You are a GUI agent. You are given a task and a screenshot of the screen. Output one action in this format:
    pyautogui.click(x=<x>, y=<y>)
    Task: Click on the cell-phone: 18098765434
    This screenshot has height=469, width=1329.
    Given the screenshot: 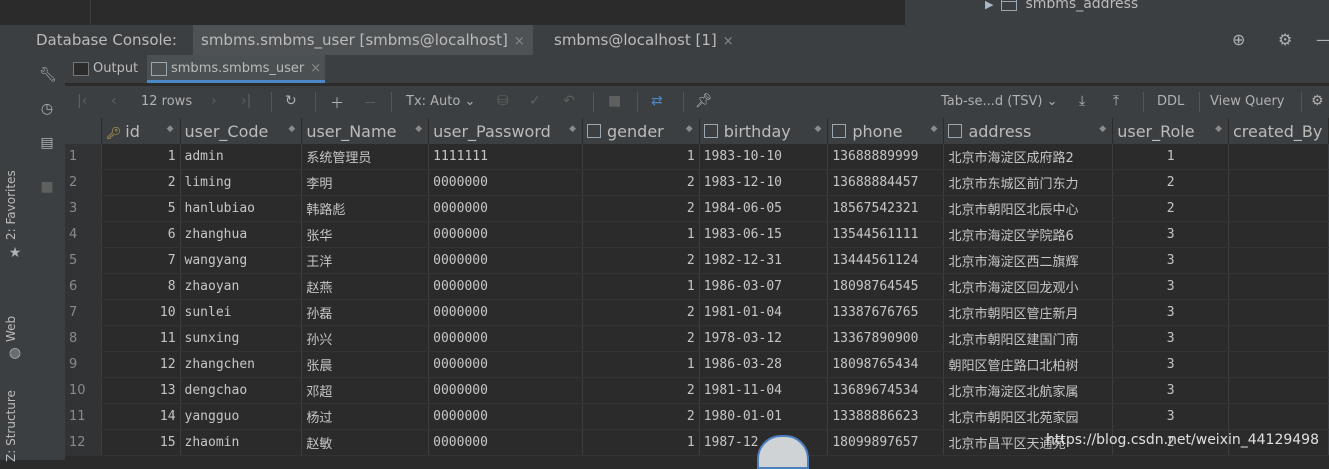 What is the action you would take?
    pyautogui.click(x=886, y=364)
    